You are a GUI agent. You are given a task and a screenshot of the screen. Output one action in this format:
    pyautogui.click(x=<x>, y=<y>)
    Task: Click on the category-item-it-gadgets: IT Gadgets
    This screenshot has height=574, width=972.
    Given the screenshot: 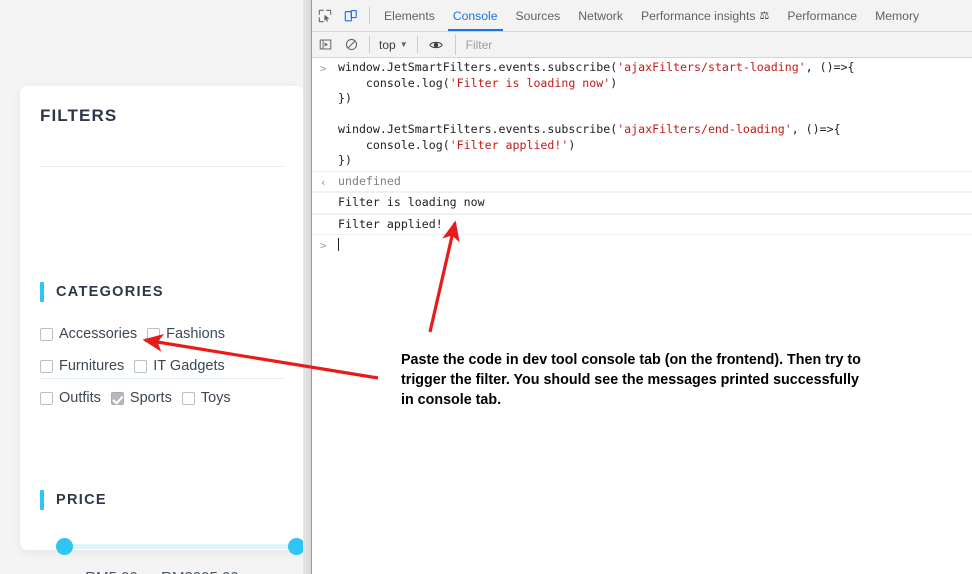 What is the action you would take?
    pyautogui.click(x=179, y=366)
    